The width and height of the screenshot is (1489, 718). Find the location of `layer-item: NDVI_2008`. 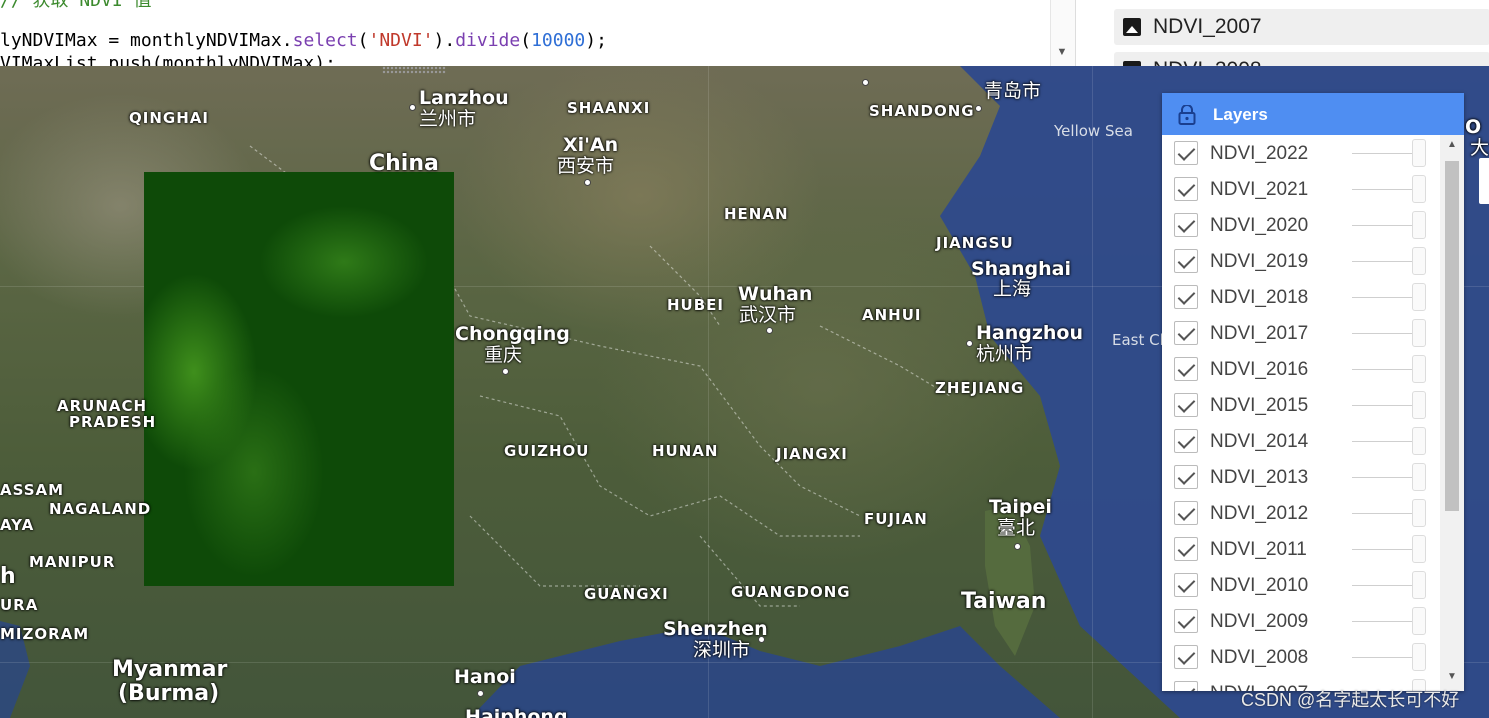

layer-item: NDVI_2008 is located at coordinates (1301, 657).